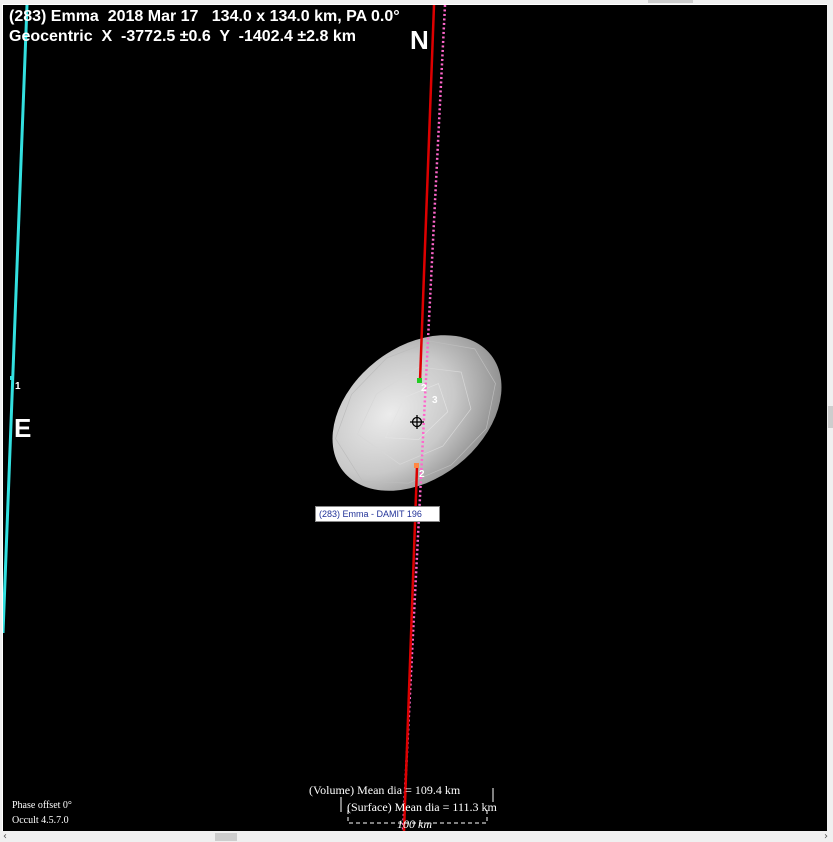  I want to click on phase-offset: Phase offset 0°, so click(42, 805).